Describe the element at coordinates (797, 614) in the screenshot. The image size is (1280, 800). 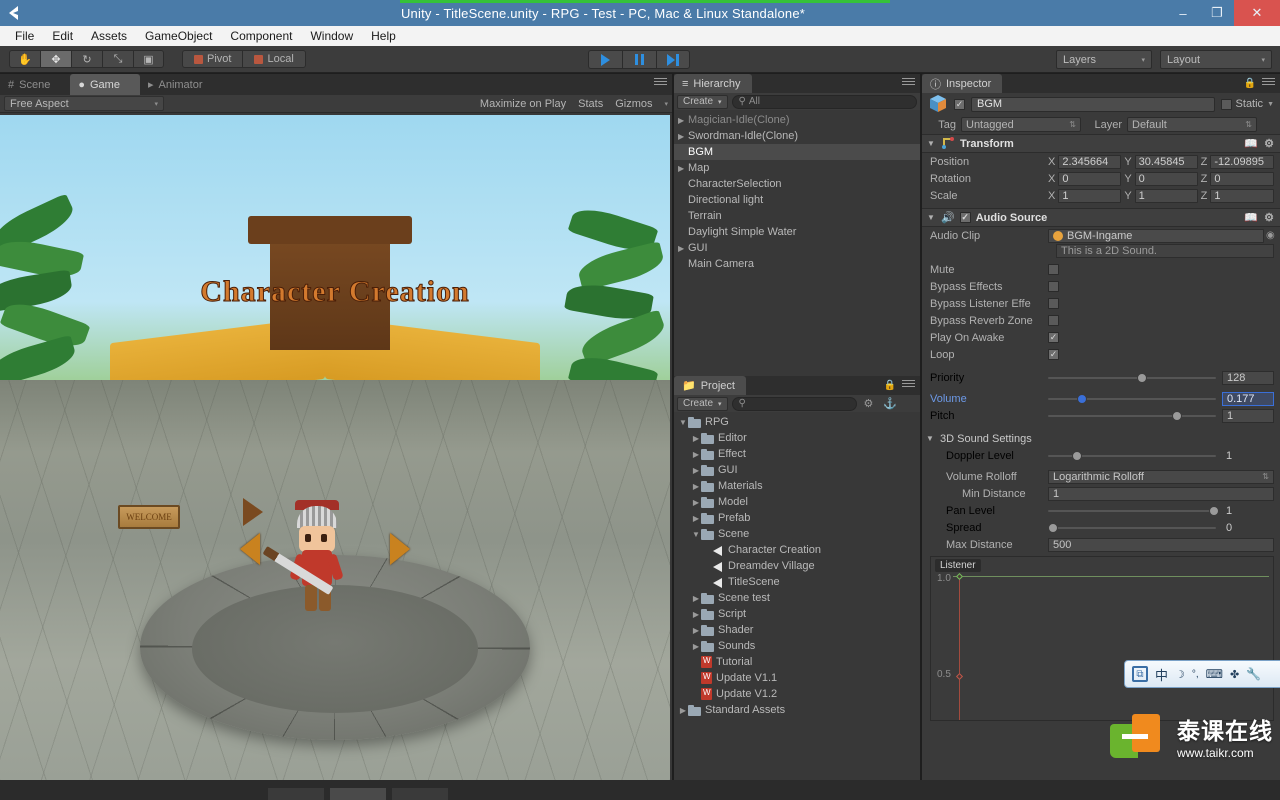
I see `project-item-script: ▶ Script` at that location.